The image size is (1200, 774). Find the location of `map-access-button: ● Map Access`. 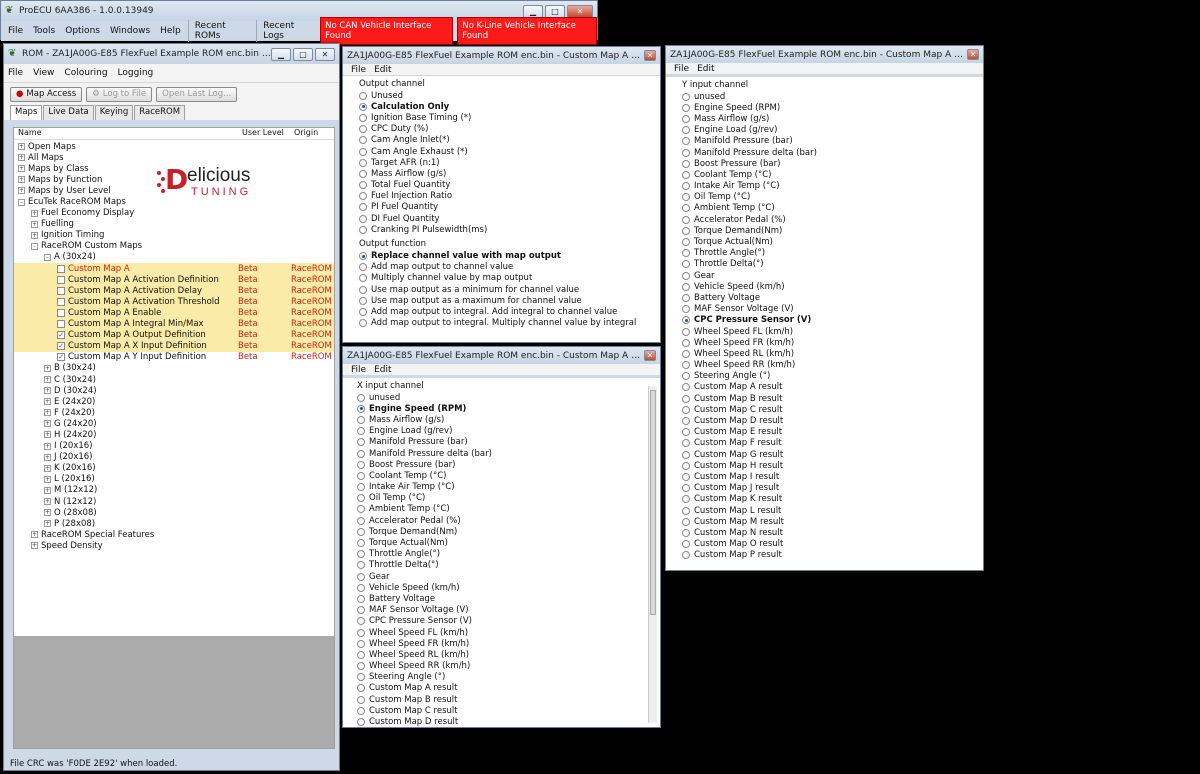

map-access-button: ● Map Access is located at coordinates (46, 94).